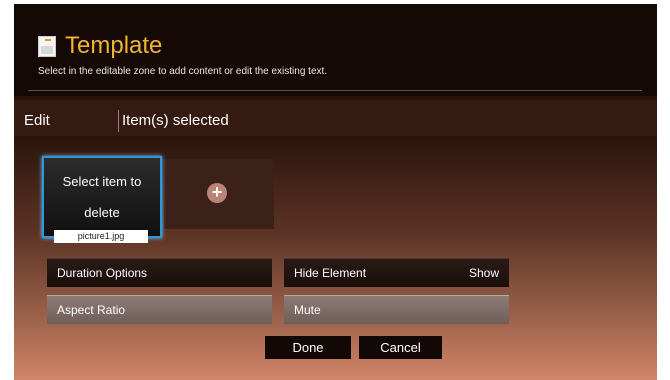  Describe the element at coordinates (307, 310) in the screenshot. I see `mute-label: Mute` at that location.